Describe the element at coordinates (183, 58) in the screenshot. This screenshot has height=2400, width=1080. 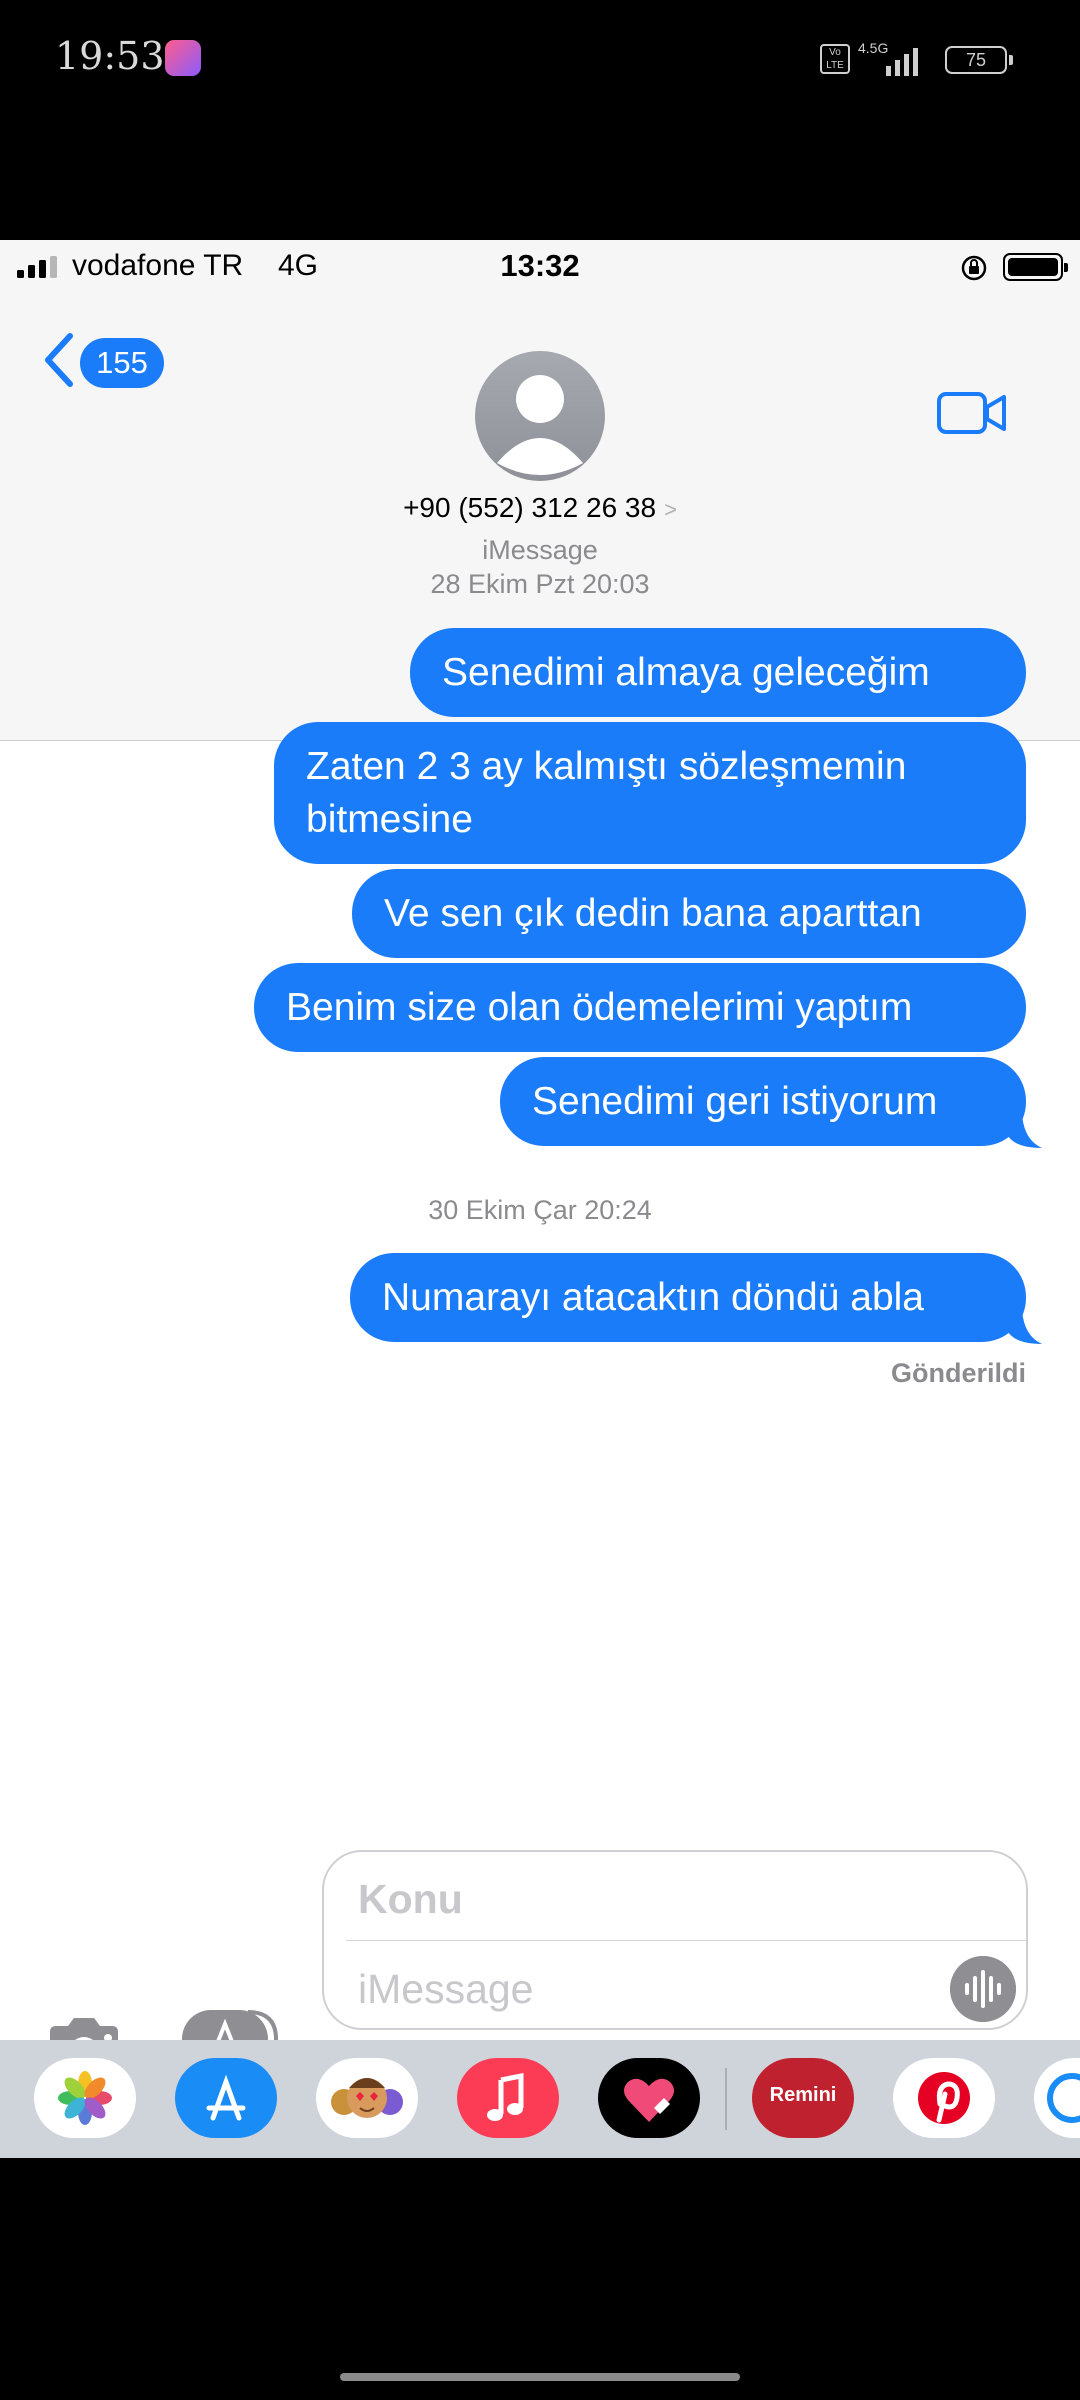
I see `notification-app-icon` at that location.